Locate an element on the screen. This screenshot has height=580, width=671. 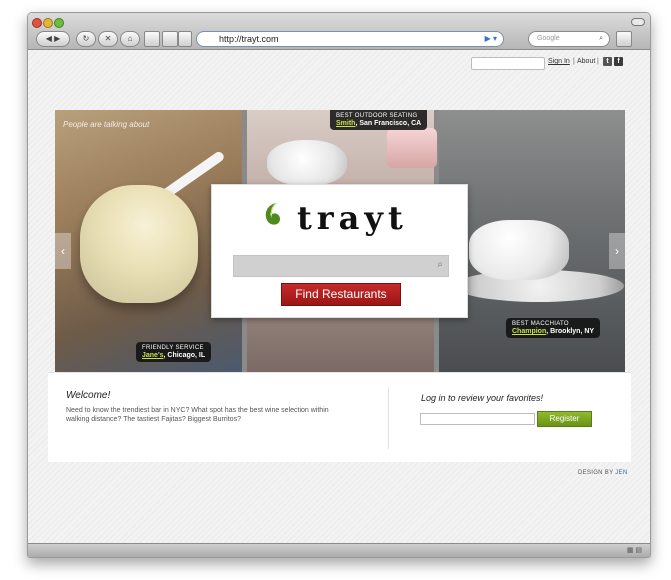
close-window-button is located at coordinates (37, 23).